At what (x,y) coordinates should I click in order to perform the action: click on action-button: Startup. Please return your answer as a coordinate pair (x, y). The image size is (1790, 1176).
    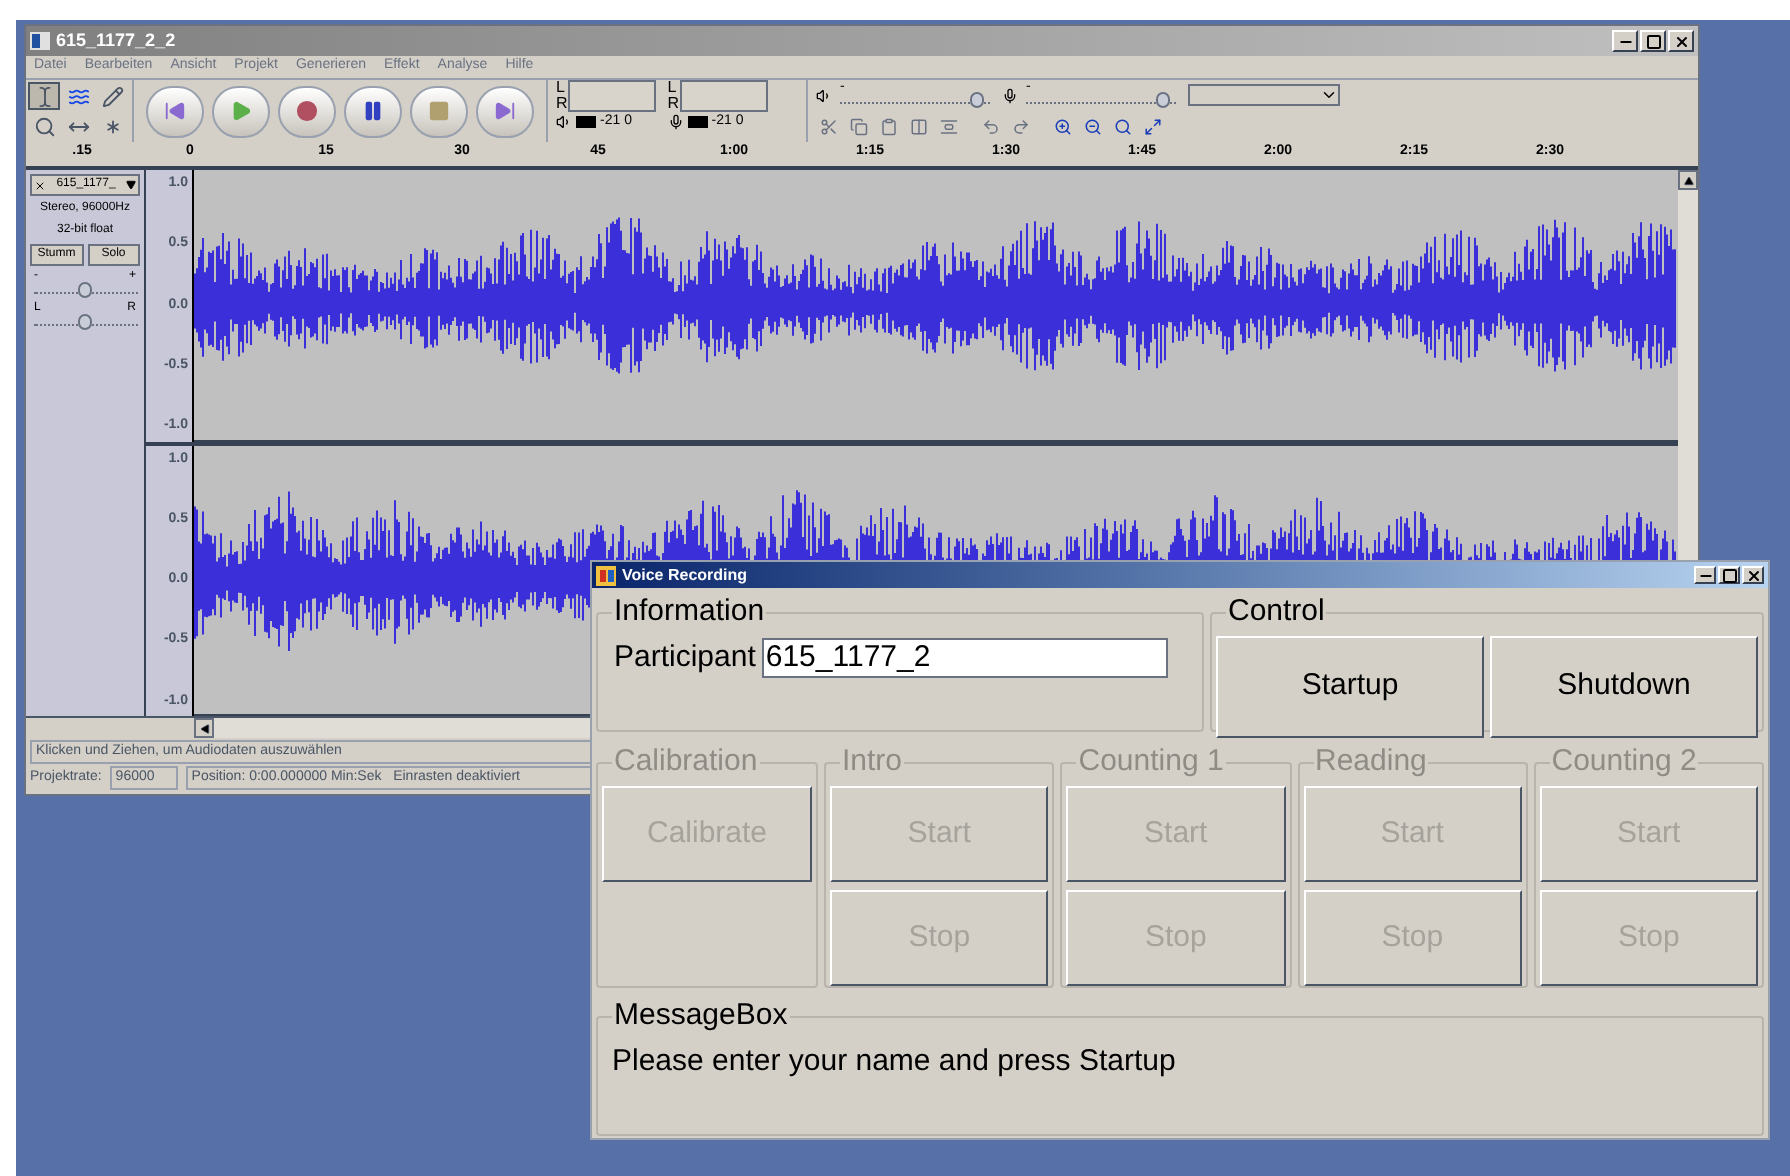
    Looking at the image, I should click on (1350, 687).